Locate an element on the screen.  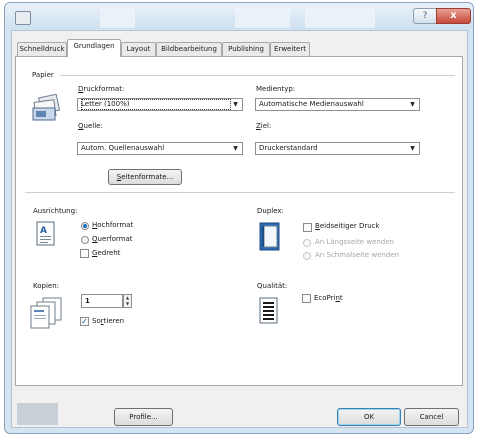
portrait-orientation-icon: A is located at coordinates (45, 233).